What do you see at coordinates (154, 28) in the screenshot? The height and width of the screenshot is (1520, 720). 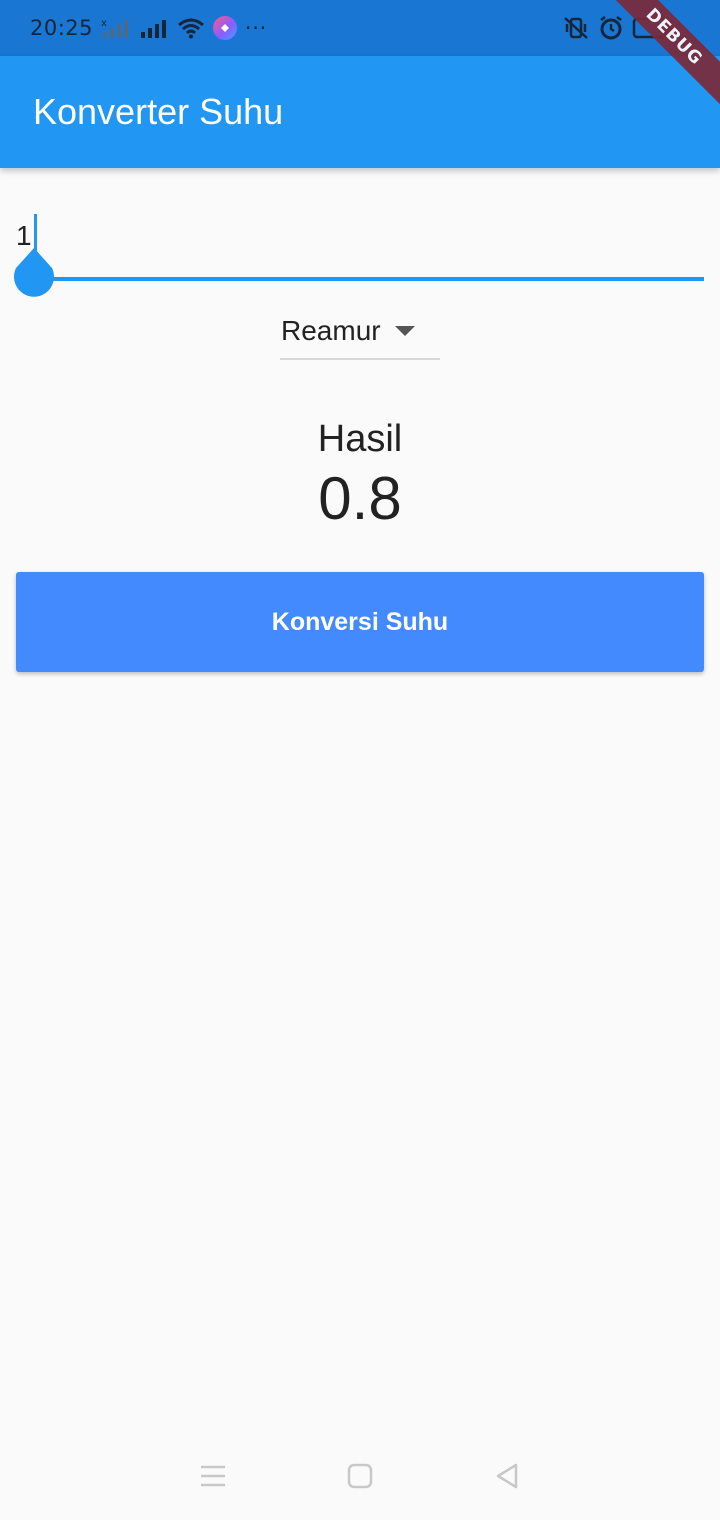 I see `signal-icon` at bounding box center [154, 28].